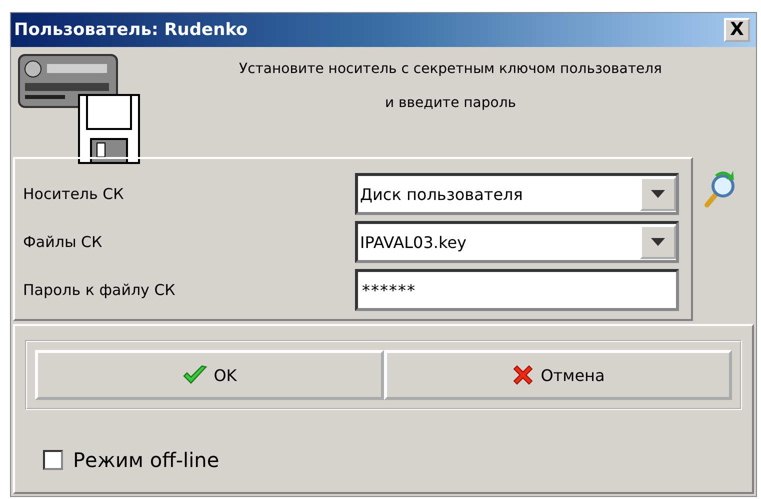  I want to click on ok-button: OK, so click(209, 375).